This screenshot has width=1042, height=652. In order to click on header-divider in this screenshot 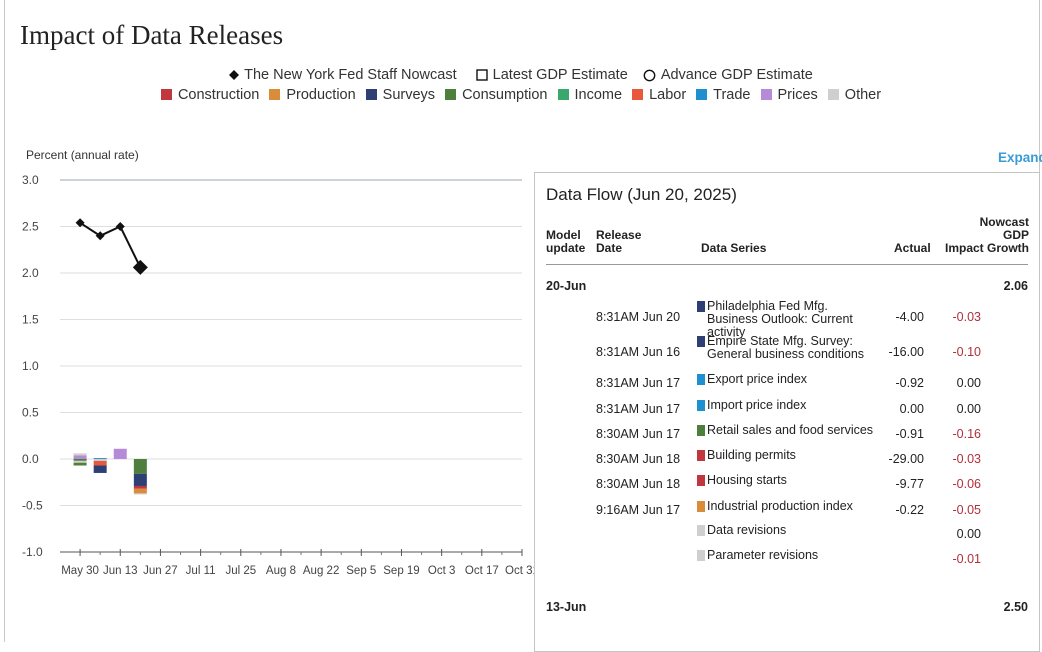, I will do `click(787, 264)`.